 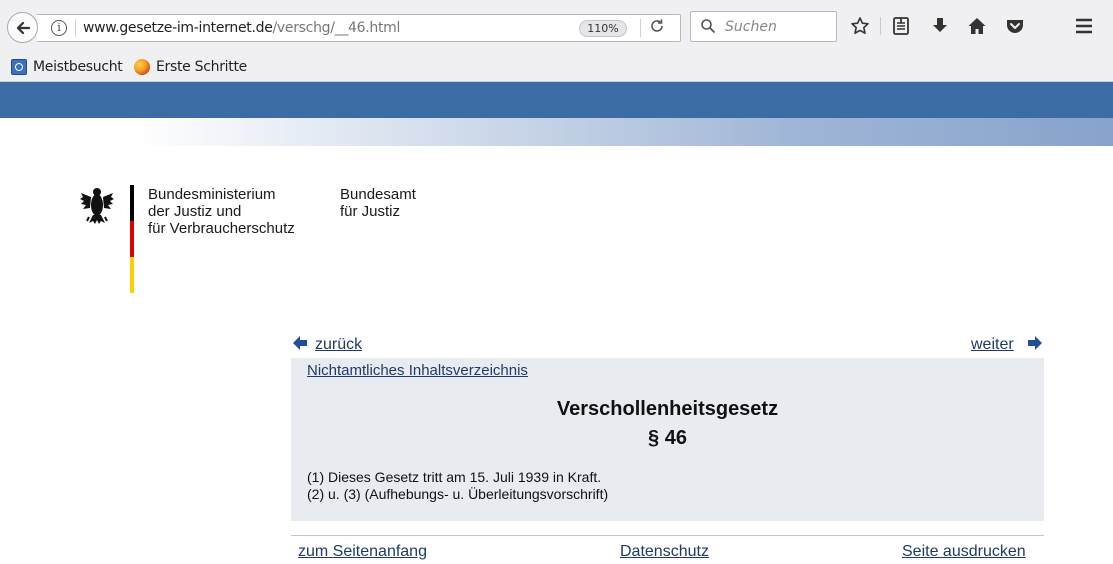 I want to click on arrow-right-icon, so click(x=1035, y=343).